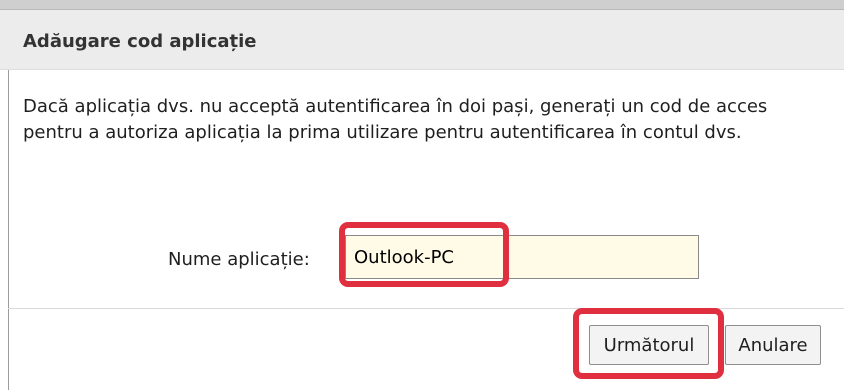 This screenshot has width=844, height=390. I want to click on footer-separator, so click(426, 308).